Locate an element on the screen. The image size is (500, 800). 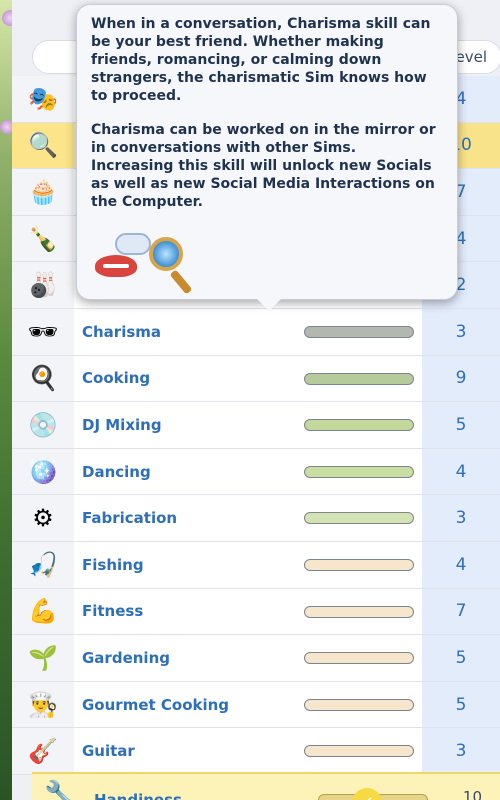
skill-icon-cell: 🔍 is located at coordinates (43, 145).